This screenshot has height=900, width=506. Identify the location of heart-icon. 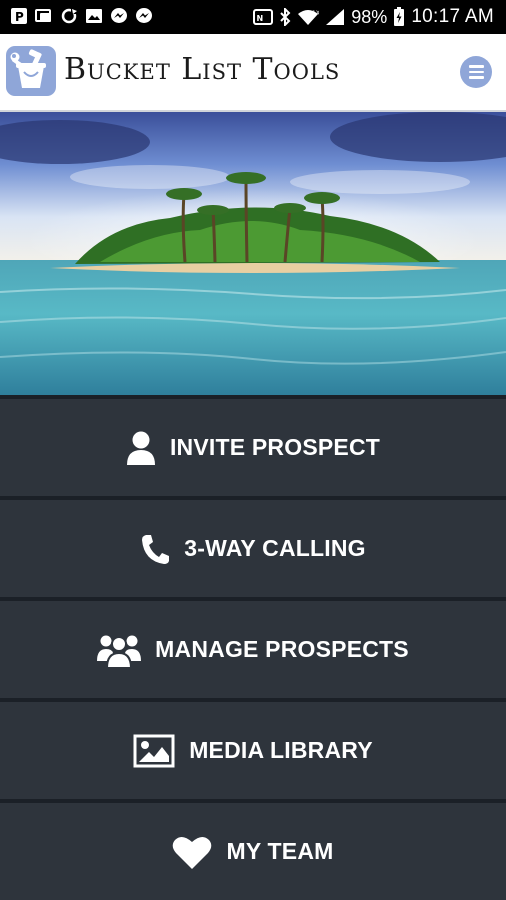
(192, 852).